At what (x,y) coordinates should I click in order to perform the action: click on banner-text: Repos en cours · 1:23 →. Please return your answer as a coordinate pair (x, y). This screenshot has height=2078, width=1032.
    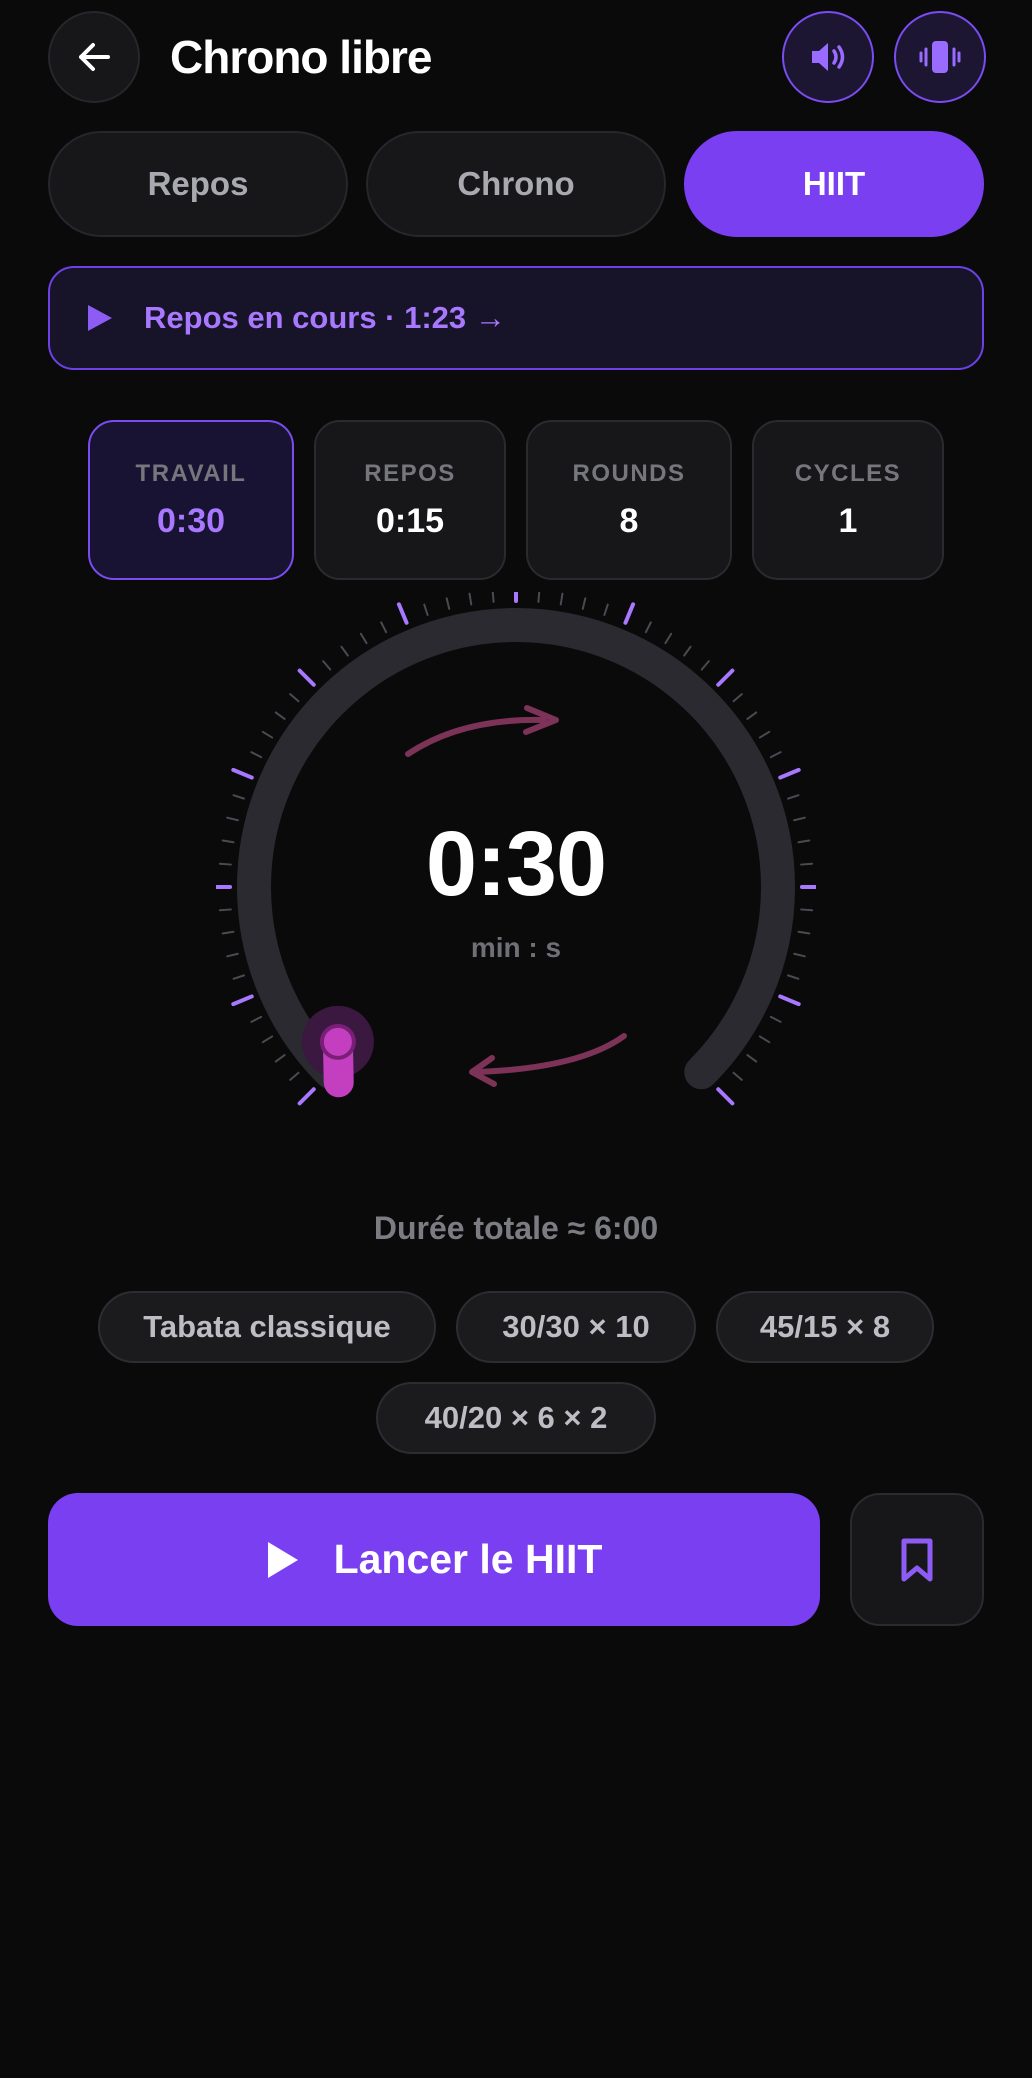
    Looking at the image, I should click on (325, 317).